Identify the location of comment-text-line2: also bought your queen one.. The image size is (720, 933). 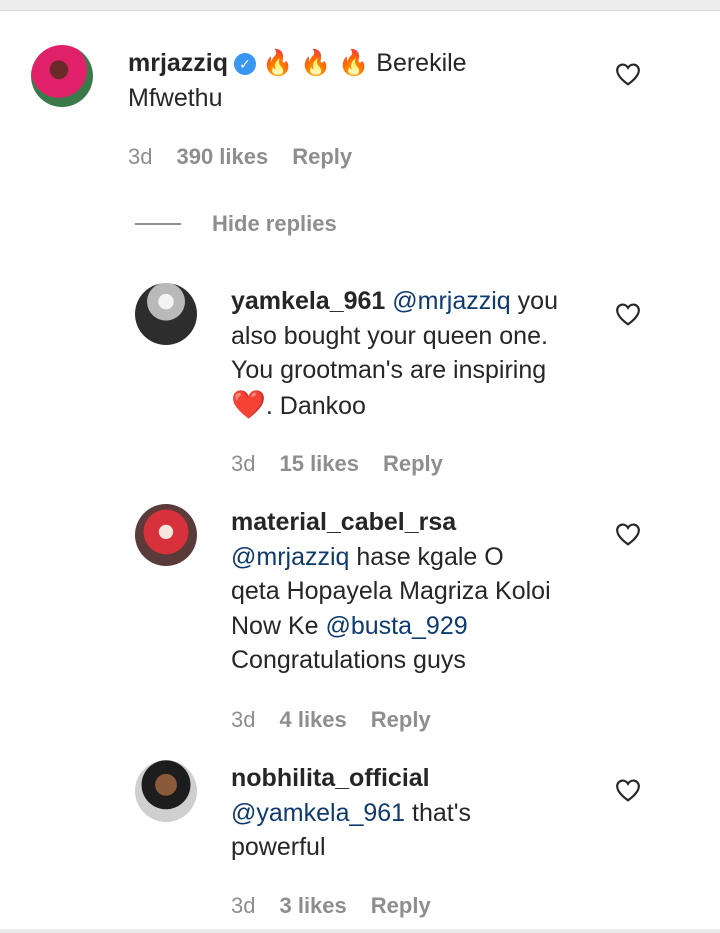
(389, 335).